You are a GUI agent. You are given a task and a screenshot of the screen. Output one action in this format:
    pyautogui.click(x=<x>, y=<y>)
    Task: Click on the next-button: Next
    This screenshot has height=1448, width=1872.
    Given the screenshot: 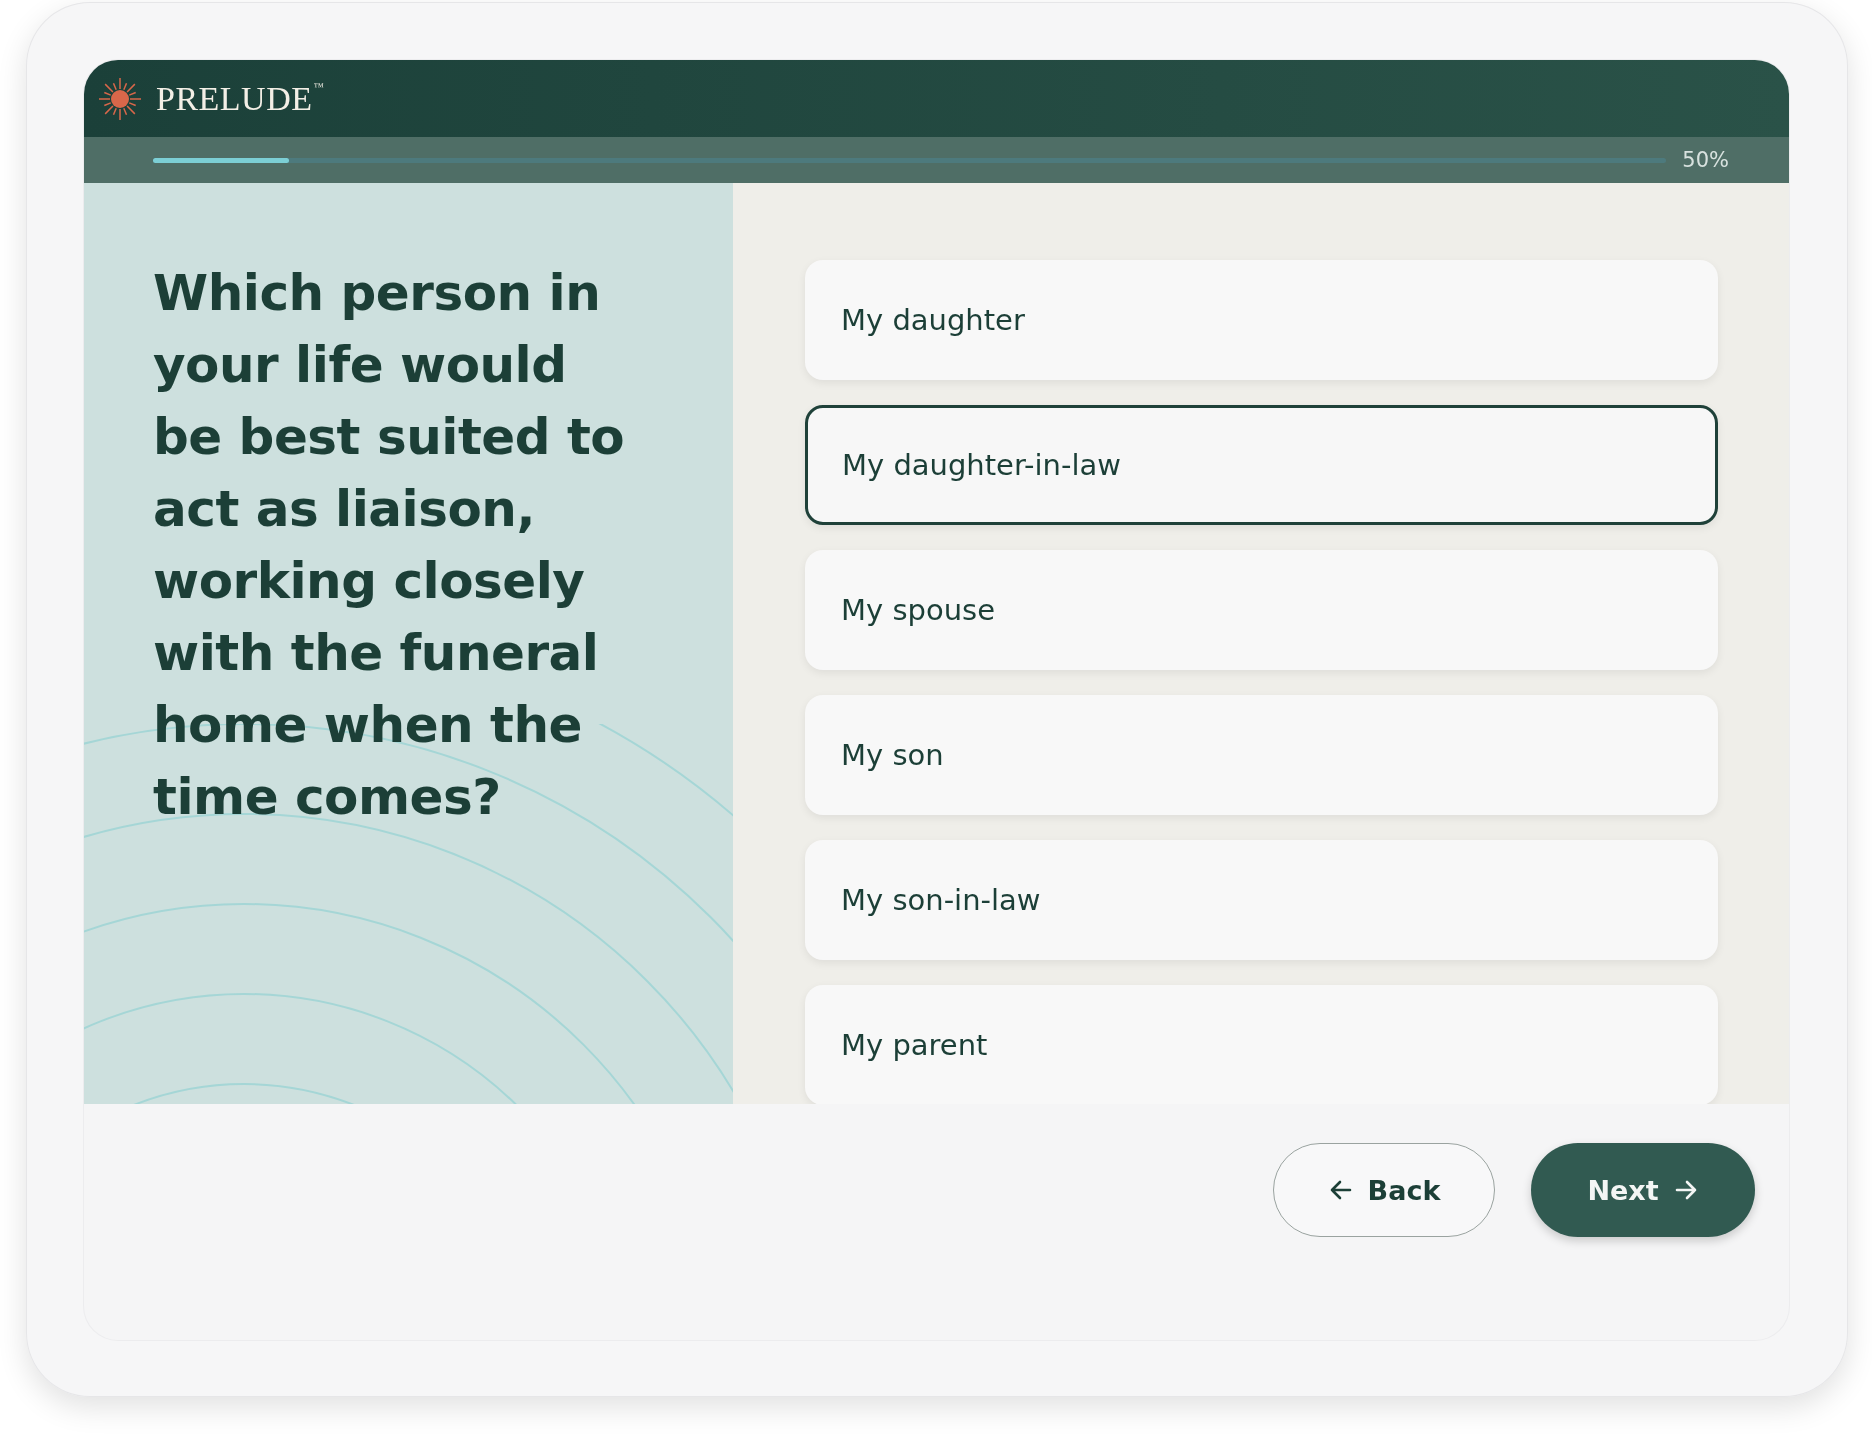 What is the action you would take?
    pyautogui.click(x=1643, y=1190)
    